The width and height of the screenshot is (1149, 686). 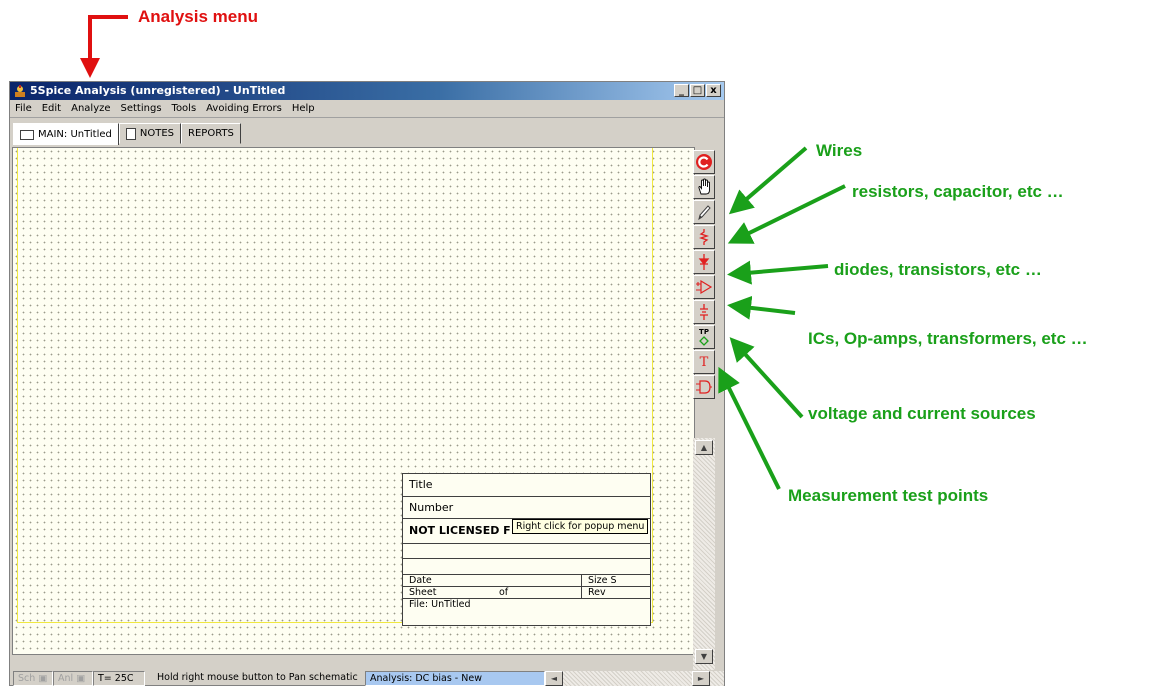 I want to click on diode-tool-button, so click(x=704, y=262).